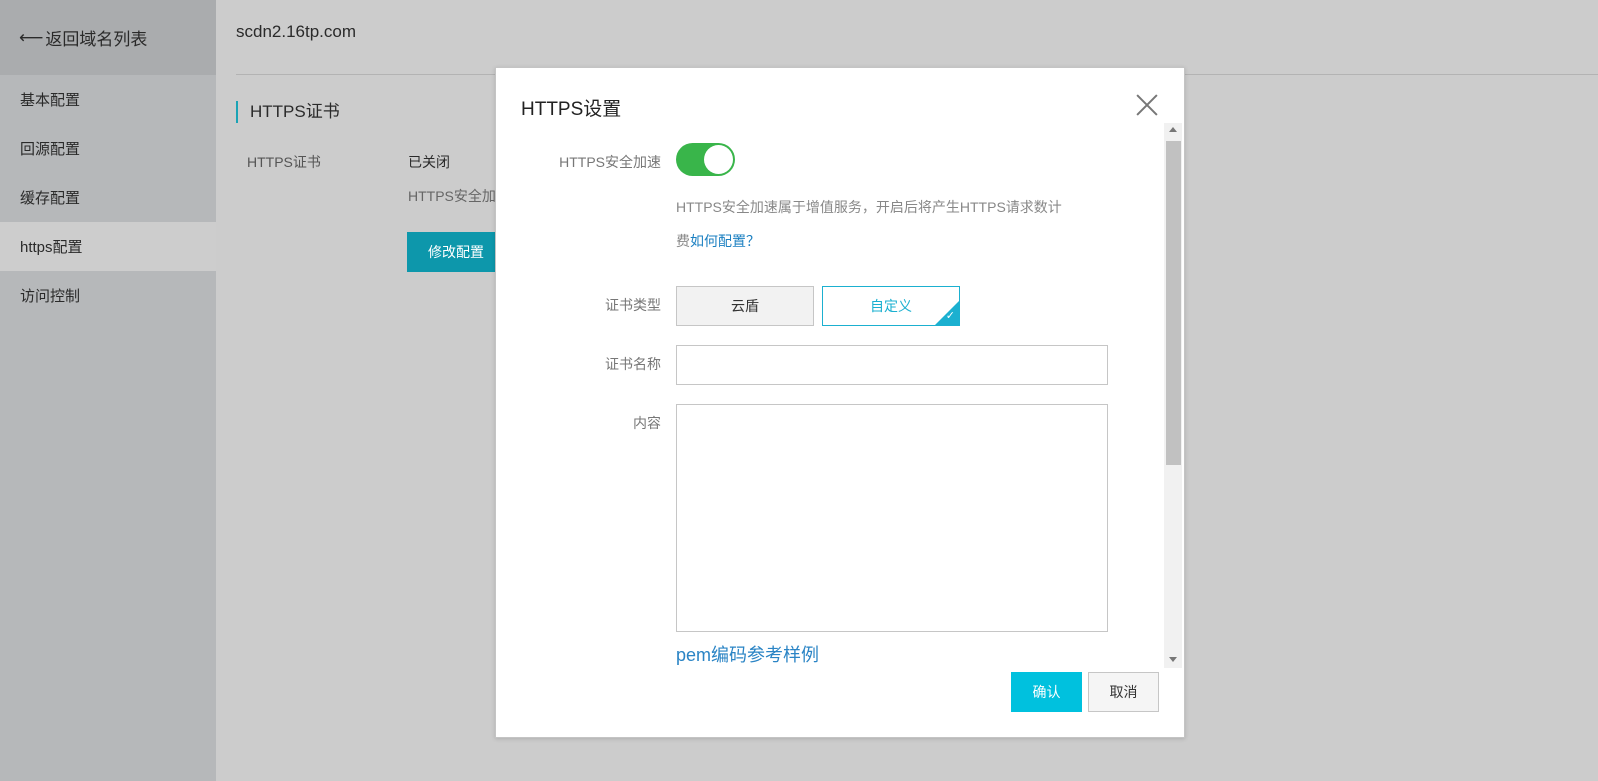 The image size is (1598, 781). What do you see at coordinates (108, 390) in the screenshot?
I see `sidebar: ⟵ 返回域名列表 基本配置 回源配置 缓存配置 https配置 访问控制` at bounding box center [108, 390].